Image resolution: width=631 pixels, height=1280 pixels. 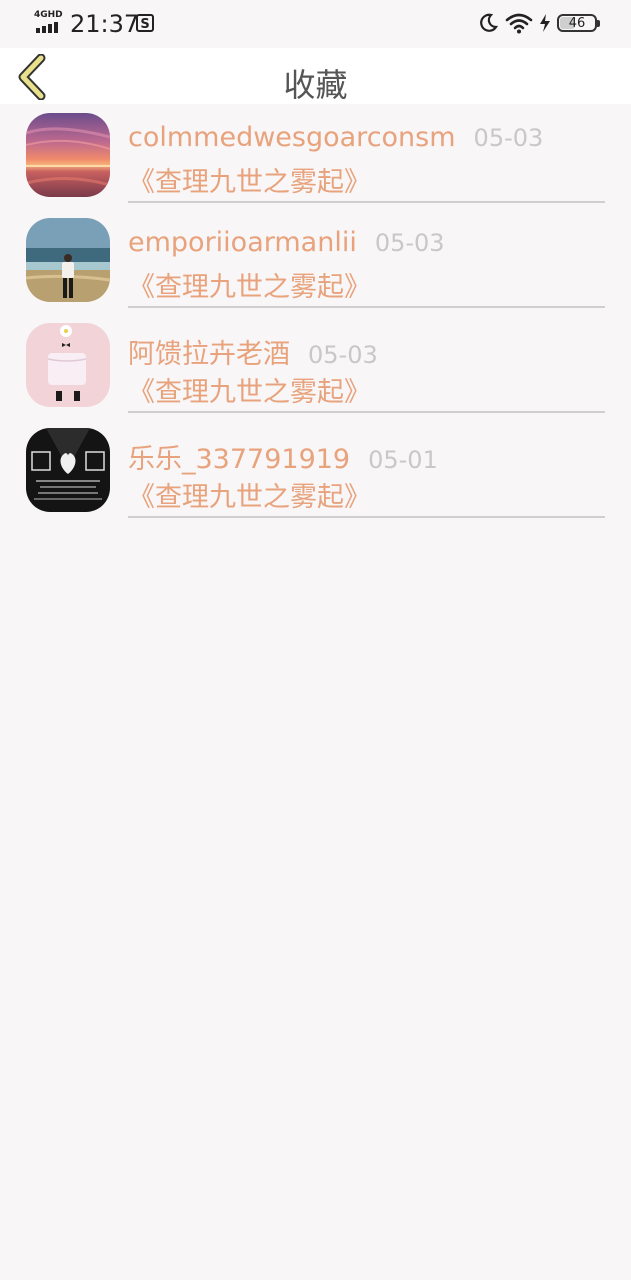 I want to click on username: emporiioarmanlii, so click(x=242, y=242).